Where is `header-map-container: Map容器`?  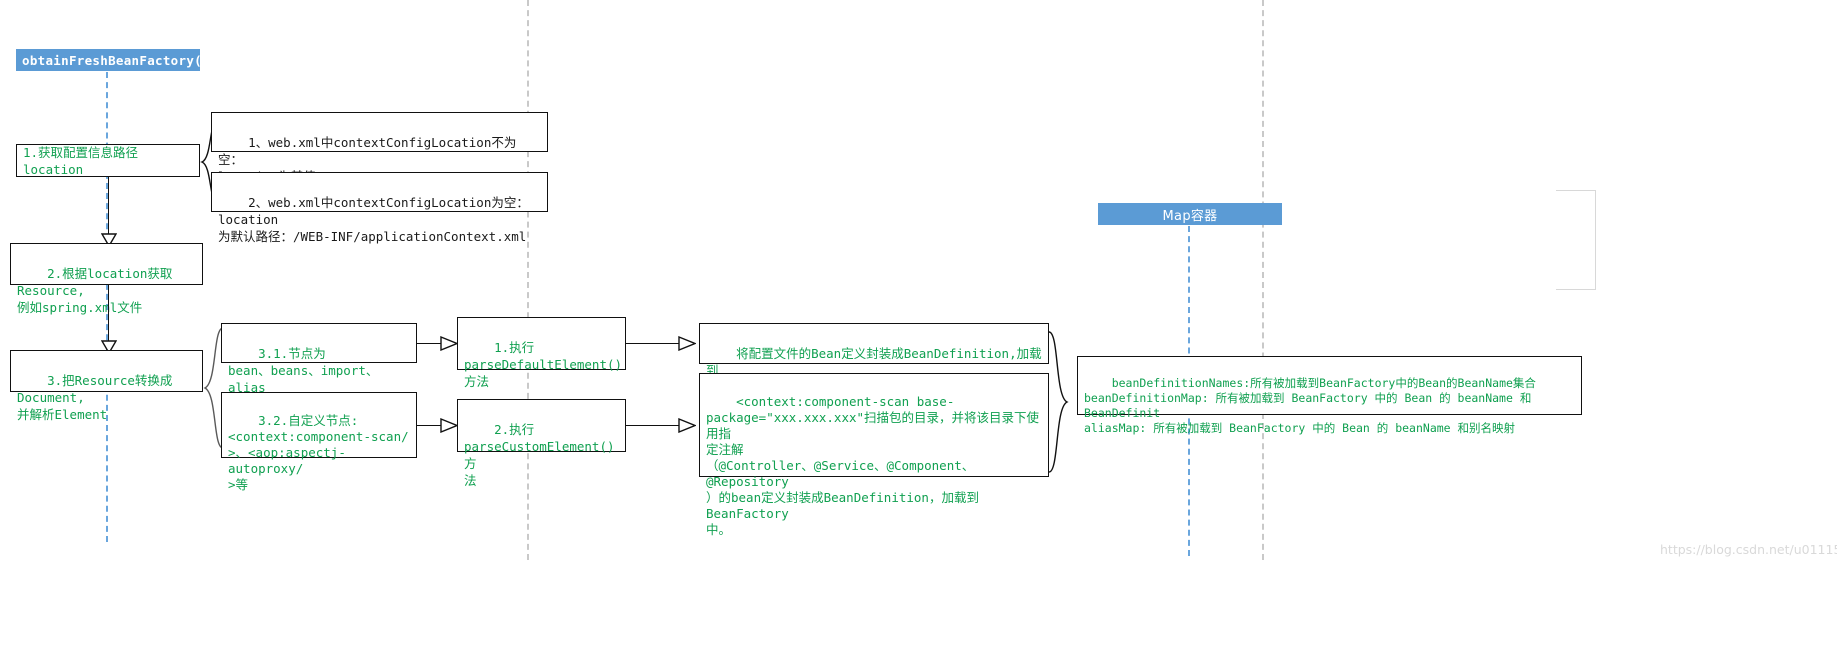
header-map-container: Map容器 is located at coordinates (1190, 214).